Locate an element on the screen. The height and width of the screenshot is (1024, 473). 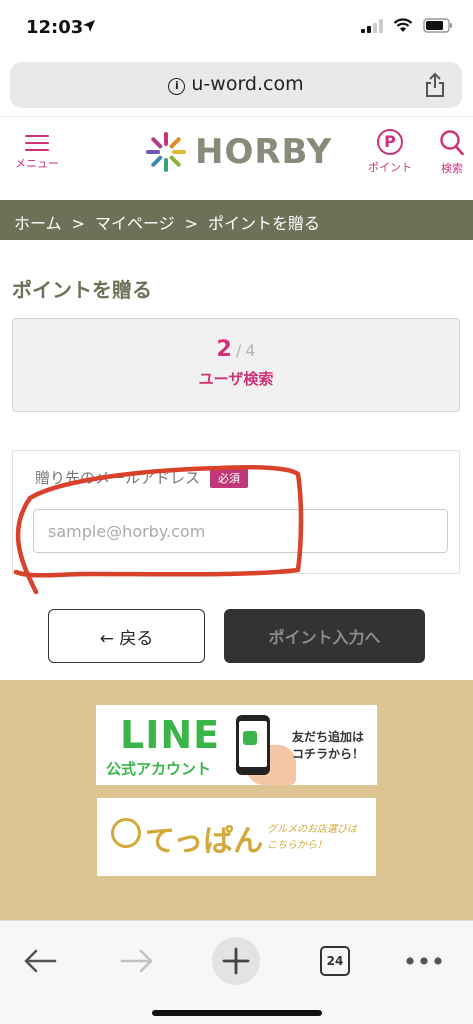
email-form: 贈り先のメールアドレス 必須 is located at coordinates (236, 512).